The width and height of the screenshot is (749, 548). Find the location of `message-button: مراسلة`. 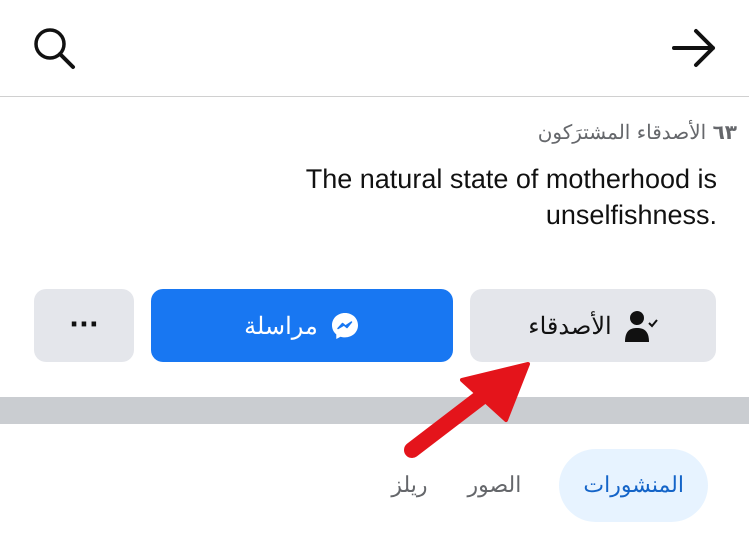

message-button: مراسلة is located at coordinates (302, 325).